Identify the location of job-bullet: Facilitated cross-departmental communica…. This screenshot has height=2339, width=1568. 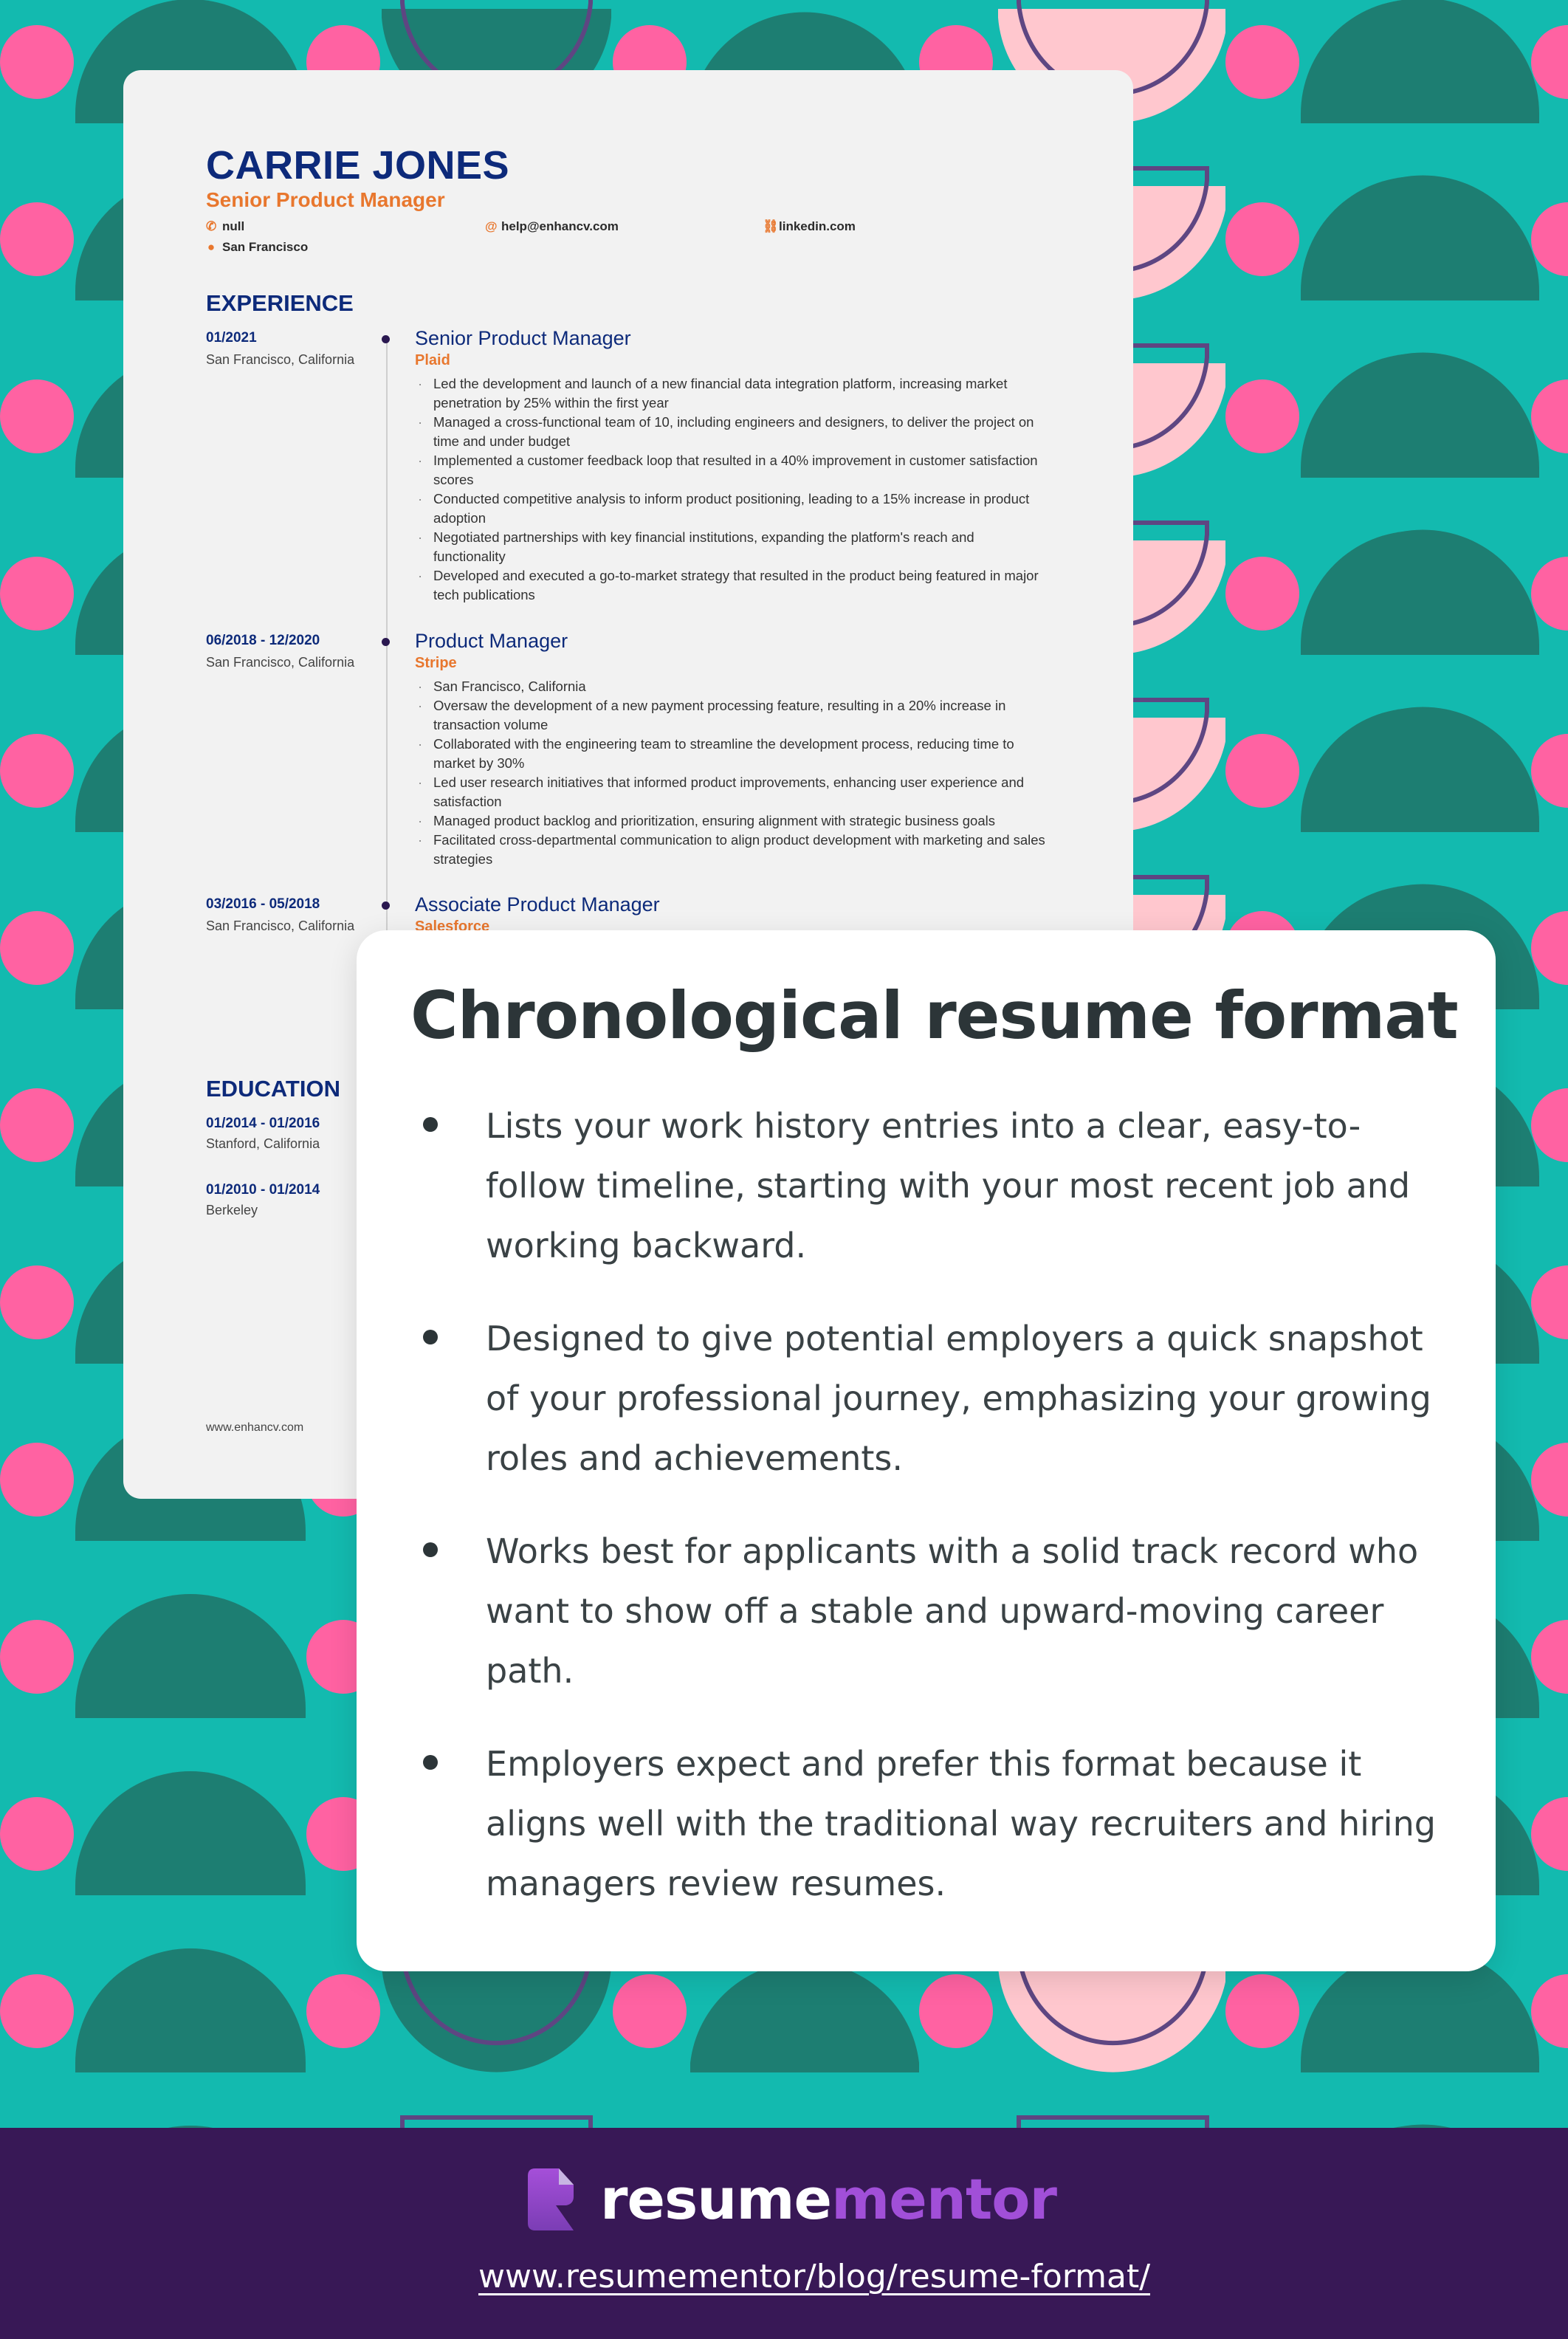
(732, 850).